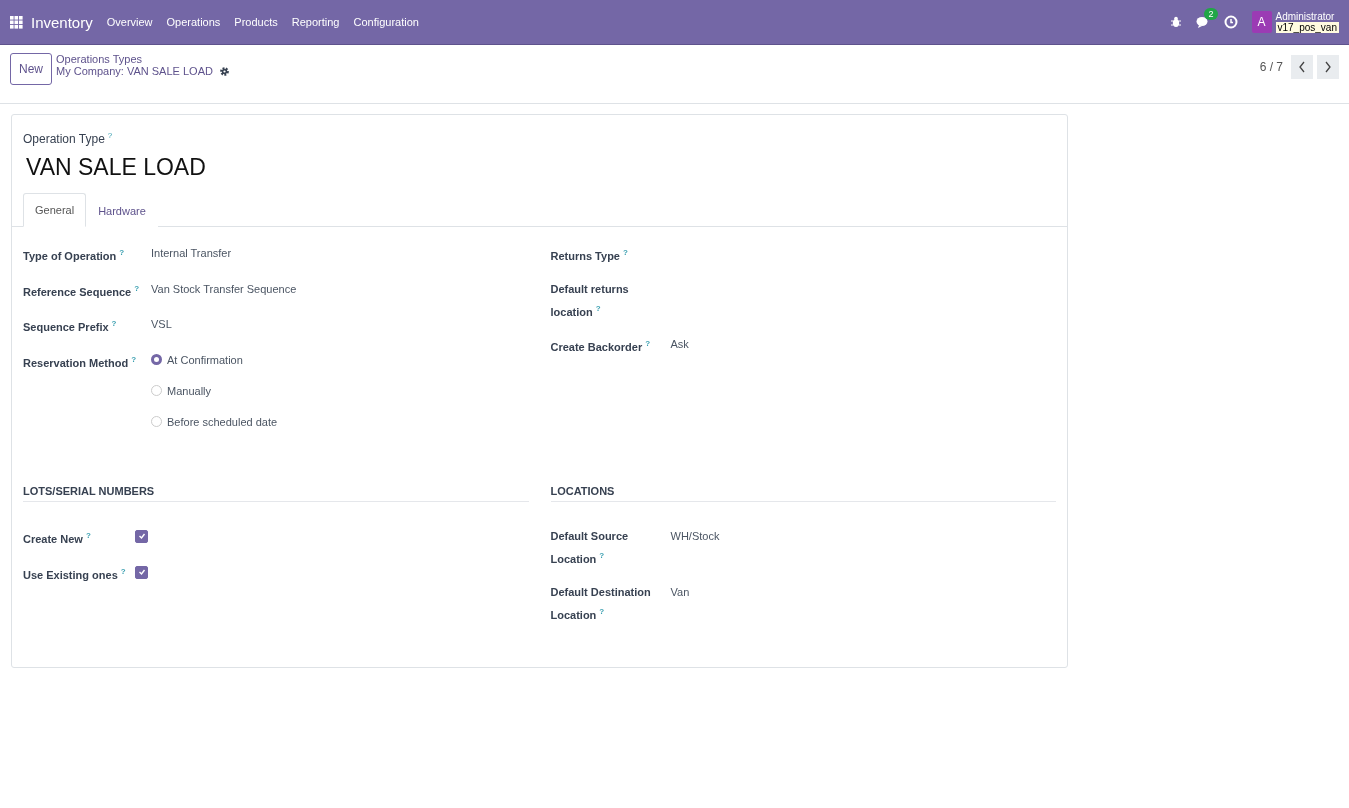 This screenshot has width=1349, height=808. What do you see at coordinates (386, 22) in the screenshot?
I see `menu-item: Configuration` at bounding box center [386, 22].